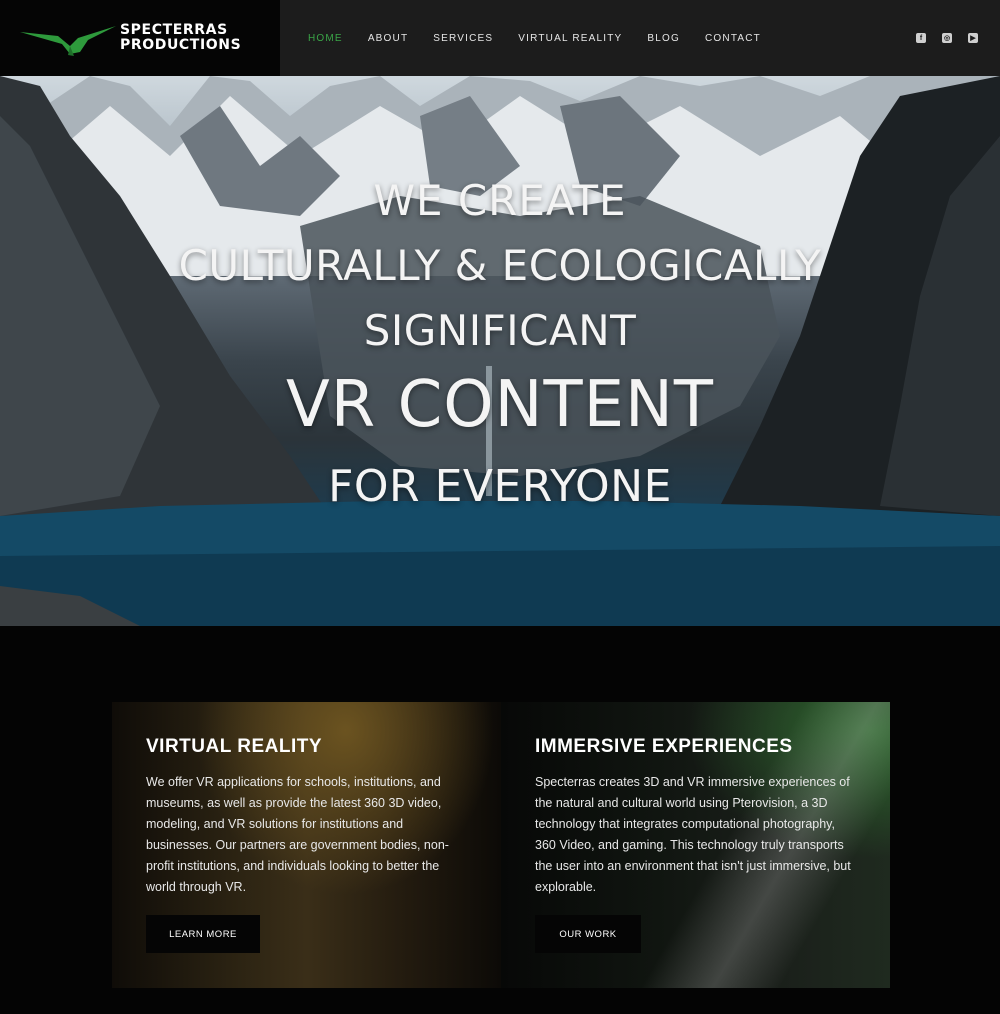 This screenshot has width=1000, height=1014. Describe the element at coordinates (203, 934) in the screenshot. I see `learn-more-button: LEARN MORE` at that location.